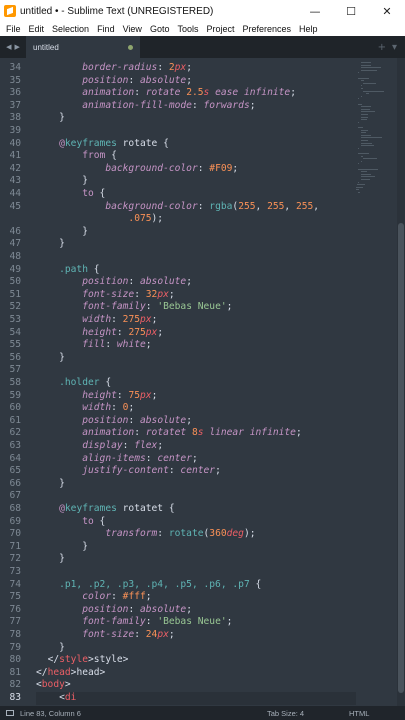  What do you see at coordinates (15, 370) in the screenshot?
I see `line-number: 57` at bounding box center [15, 370].